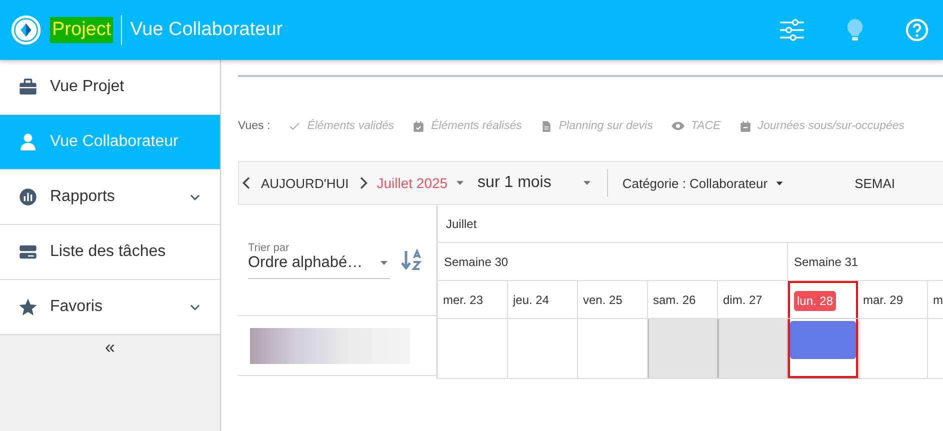 This screenshot has width=943, height=431. Describe the element at coordinates (110, 252) in the screenshot. I see `sidebar-item: Liste des tâches` at that location.